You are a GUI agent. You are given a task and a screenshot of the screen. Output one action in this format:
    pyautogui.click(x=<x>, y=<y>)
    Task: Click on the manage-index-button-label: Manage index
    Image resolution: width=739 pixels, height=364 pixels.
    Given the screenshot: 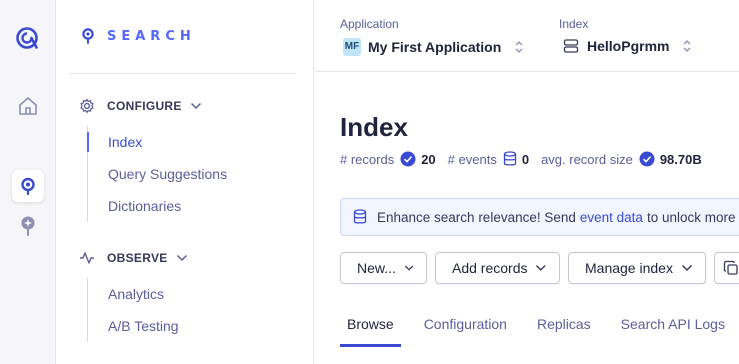 What is the action you would take?
    pyautogui.click(x=629, y=268)
    